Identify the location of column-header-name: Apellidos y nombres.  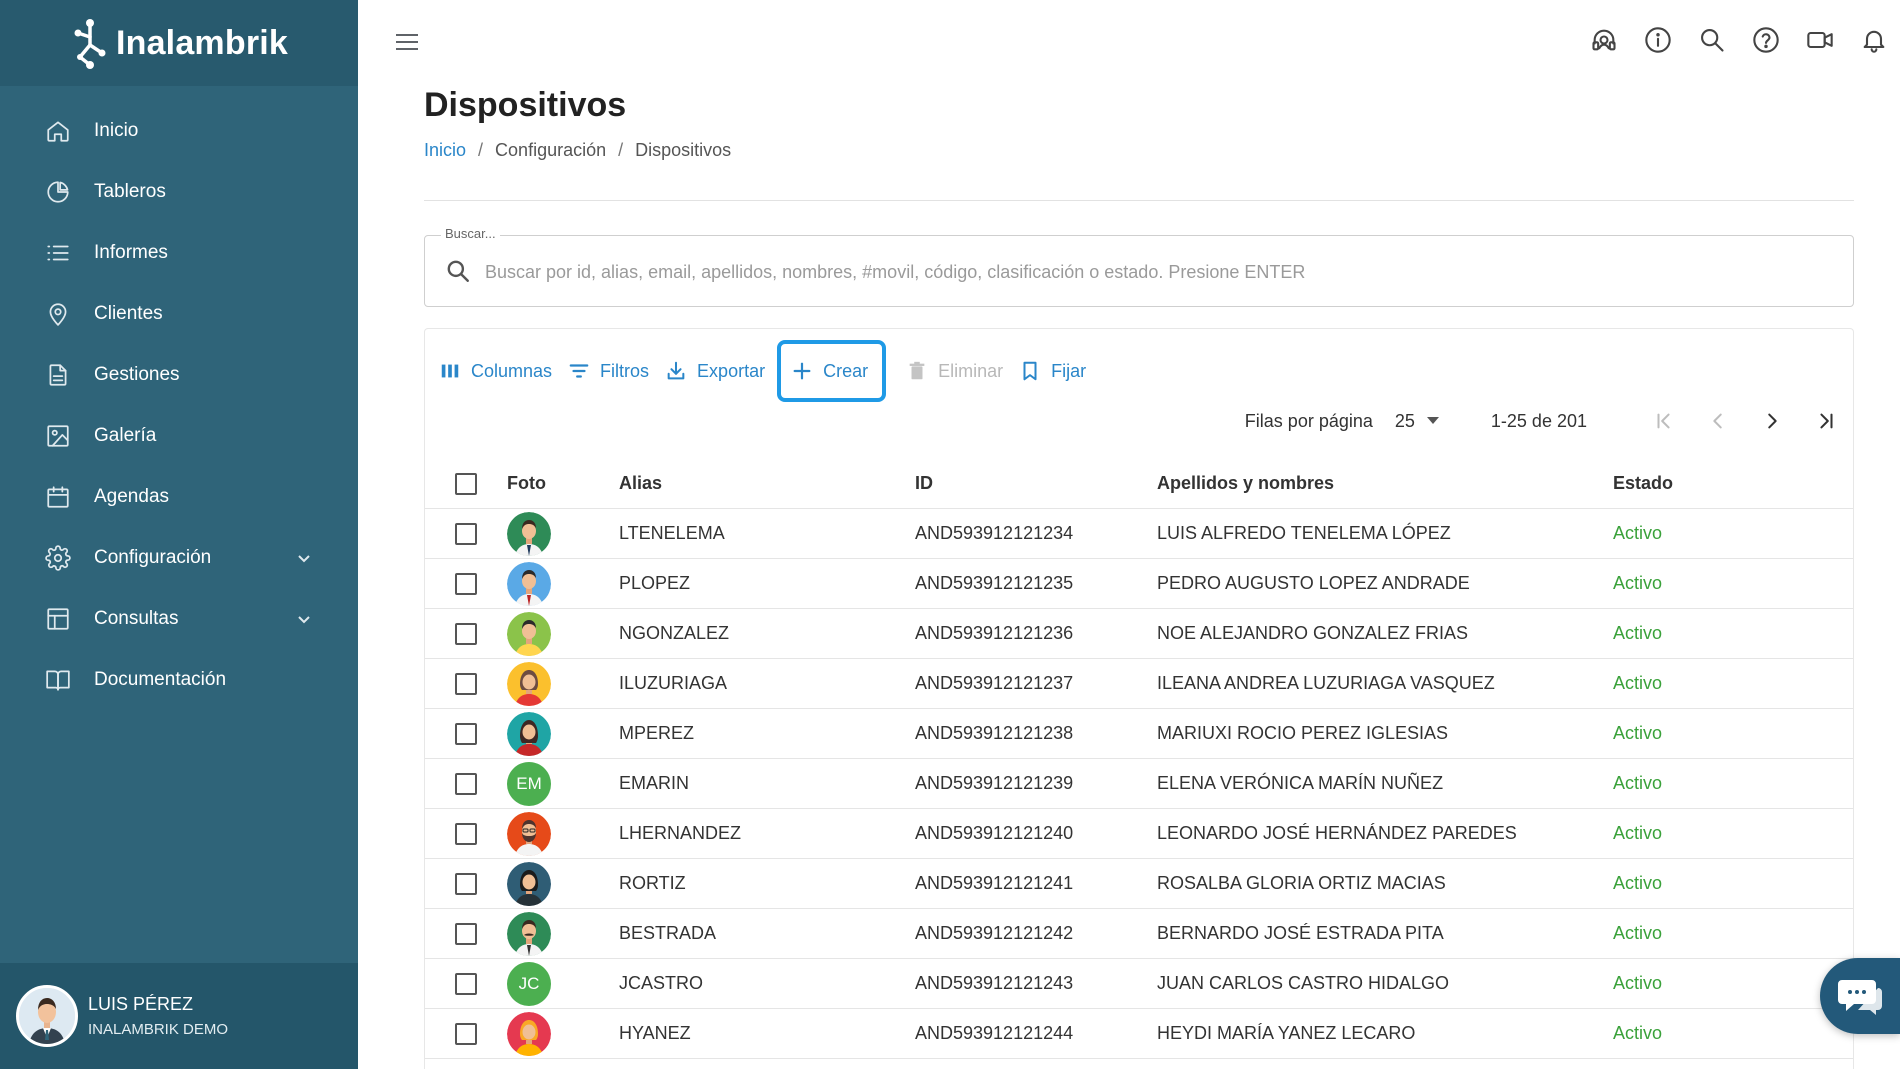
(1385, 483).